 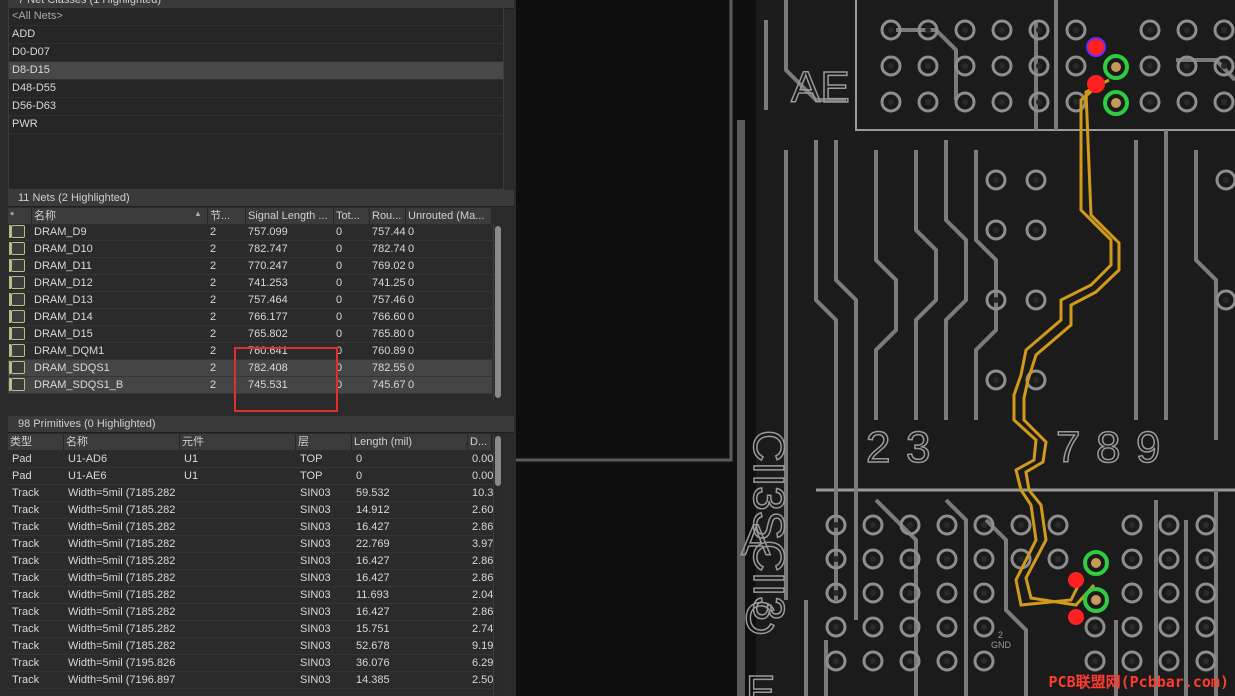 I want to click on primitive-row: Track Width=5mil (7185.282 SIN03 22.769 3.97, so click(x=250, y=544).